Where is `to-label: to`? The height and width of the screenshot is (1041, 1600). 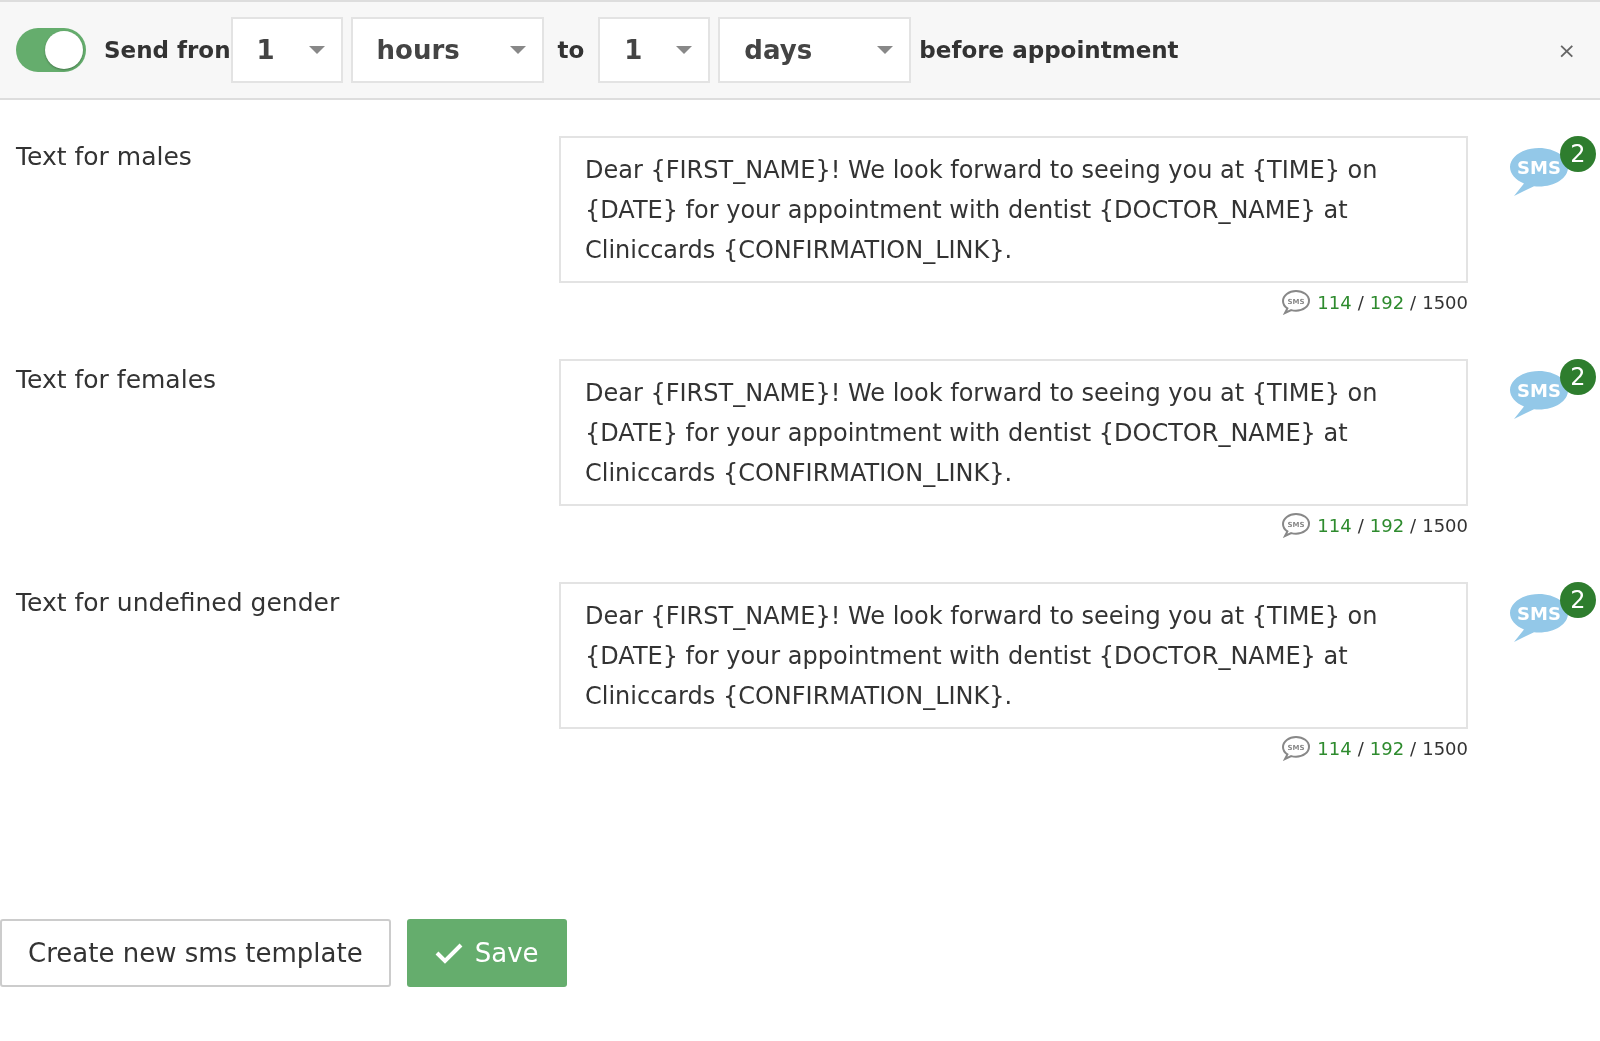
to-label: to is located at coordinates (571, 50).